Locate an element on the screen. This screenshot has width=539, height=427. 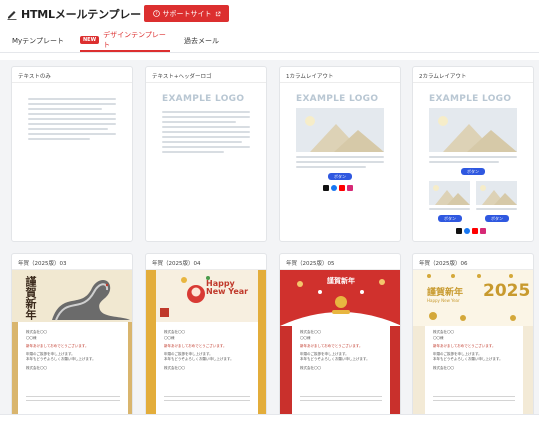
tab-design-templates: NEW デザインテンプレート is located at coordinates (125, 41).